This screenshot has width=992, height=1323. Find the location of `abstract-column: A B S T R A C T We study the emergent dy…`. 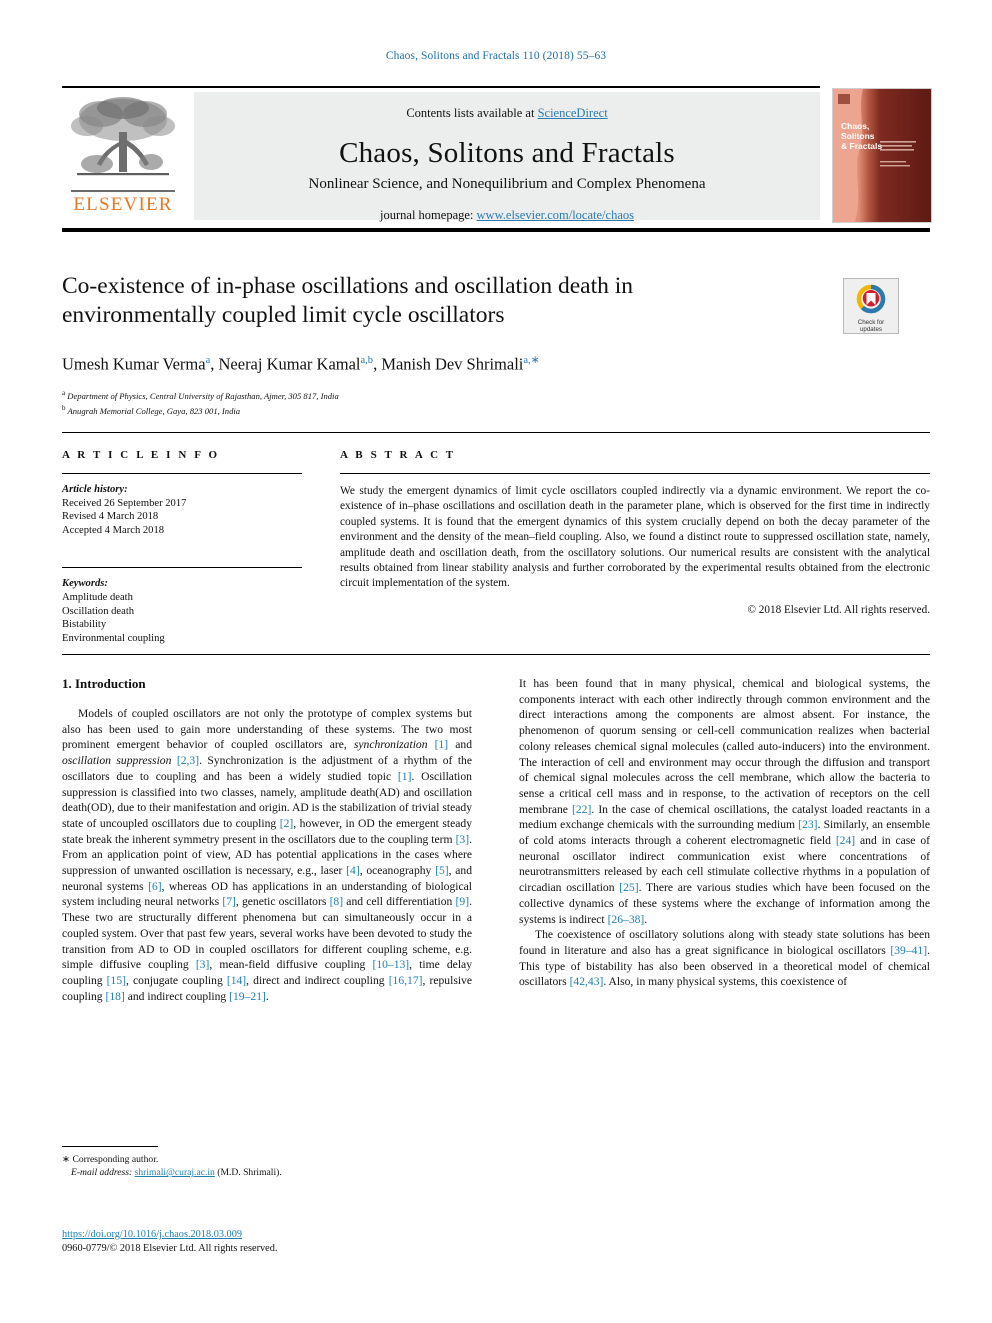

abstract-column: A B S T R A C T We study the emergent dy… is located at coordinates (635, 532).